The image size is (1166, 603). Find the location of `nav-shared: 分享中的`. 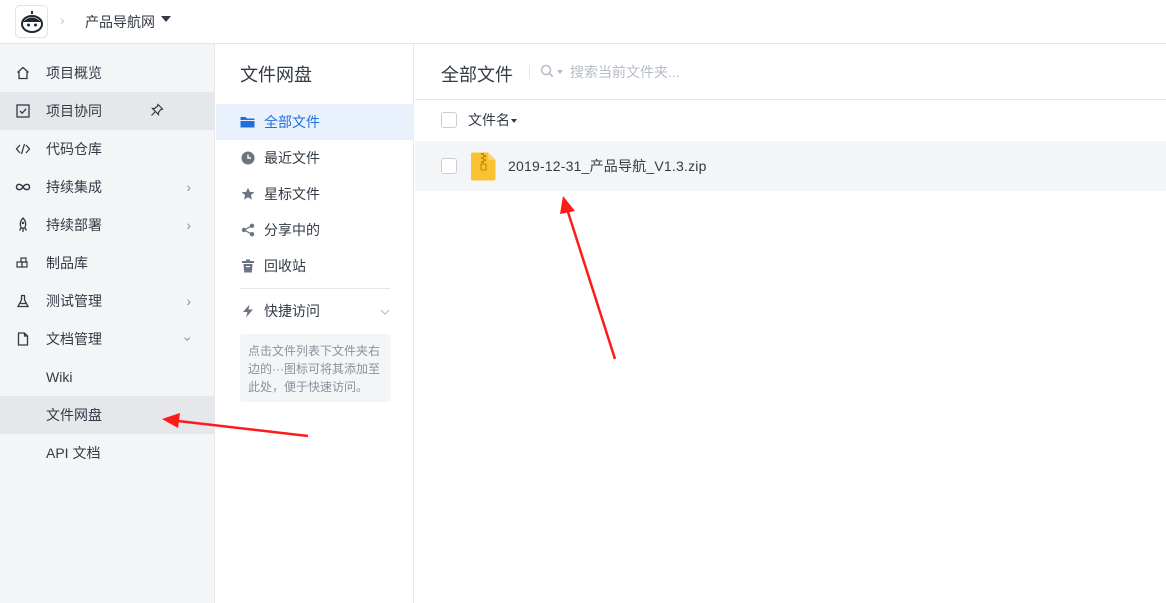

nav-shared: 分享中的 is located at coordinates (315, 230).